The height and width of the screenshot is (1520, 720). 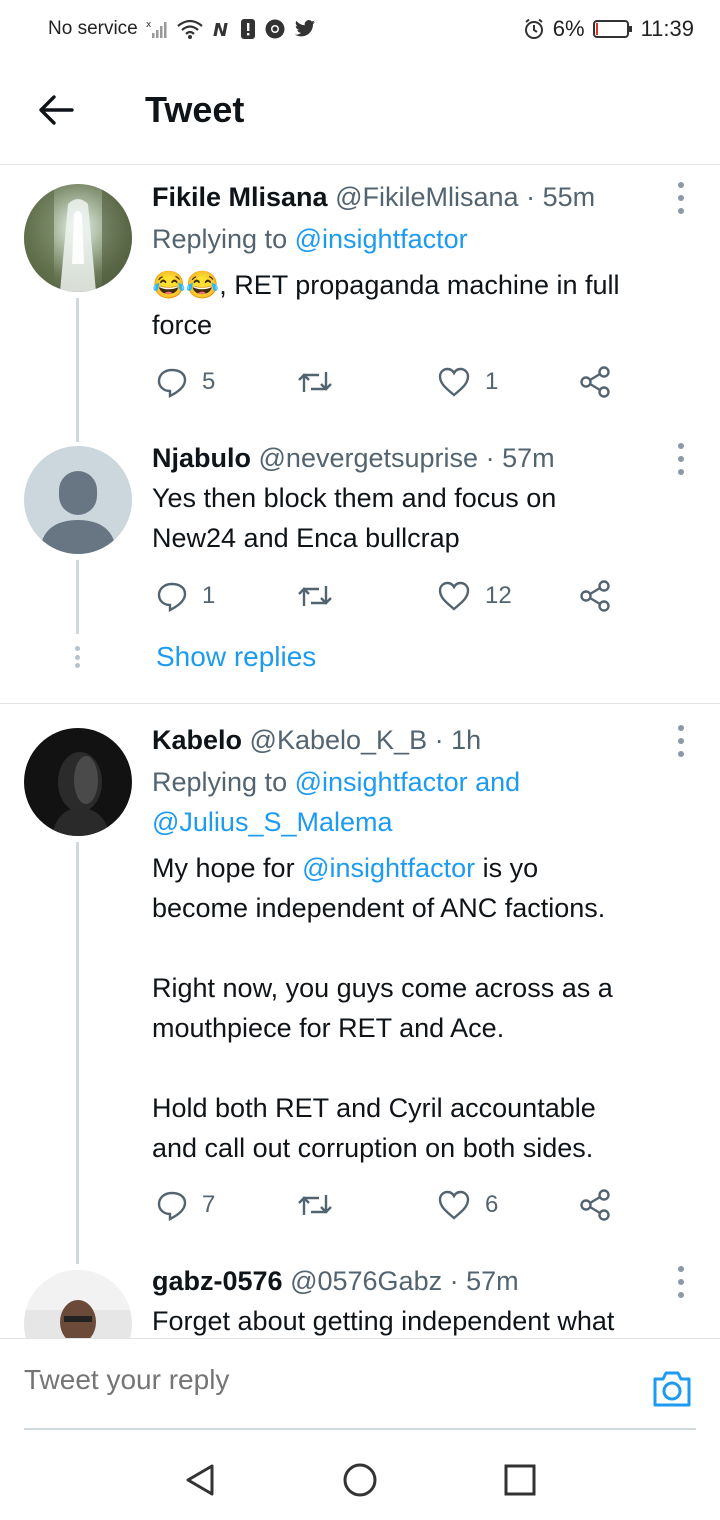 I want to click on back-button, so click(x=56, y=110).